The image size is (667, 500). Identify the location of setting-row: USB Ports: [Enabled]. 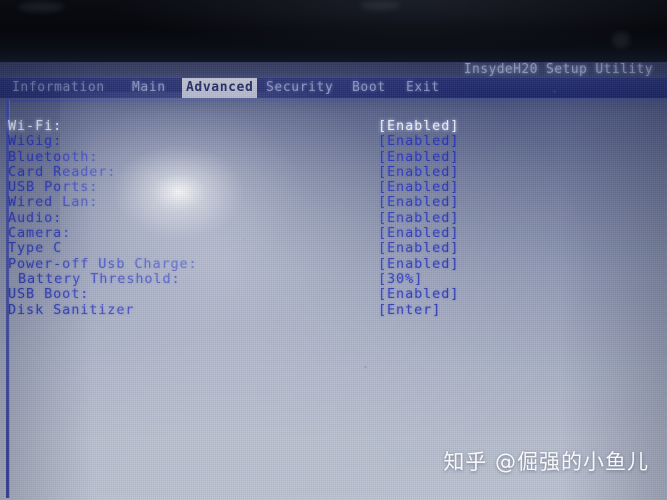
(333, 187).